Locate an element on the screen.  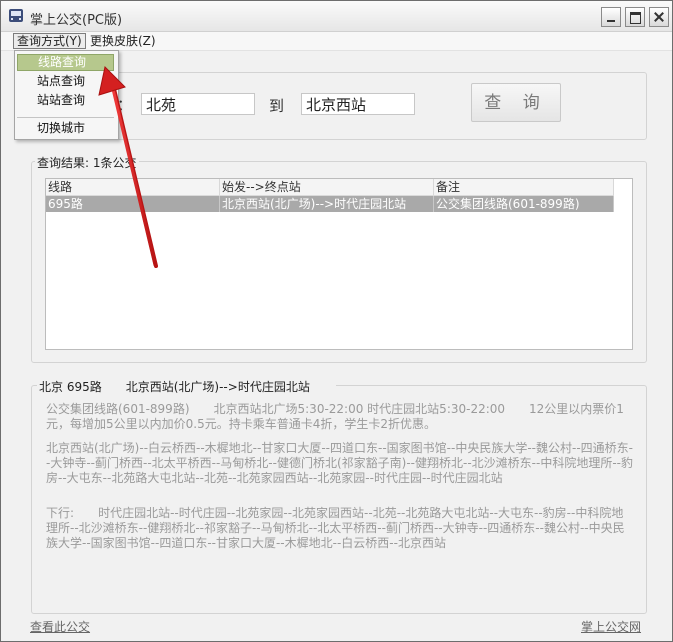
column-note: 备注 is located at coordinates (524, 187).